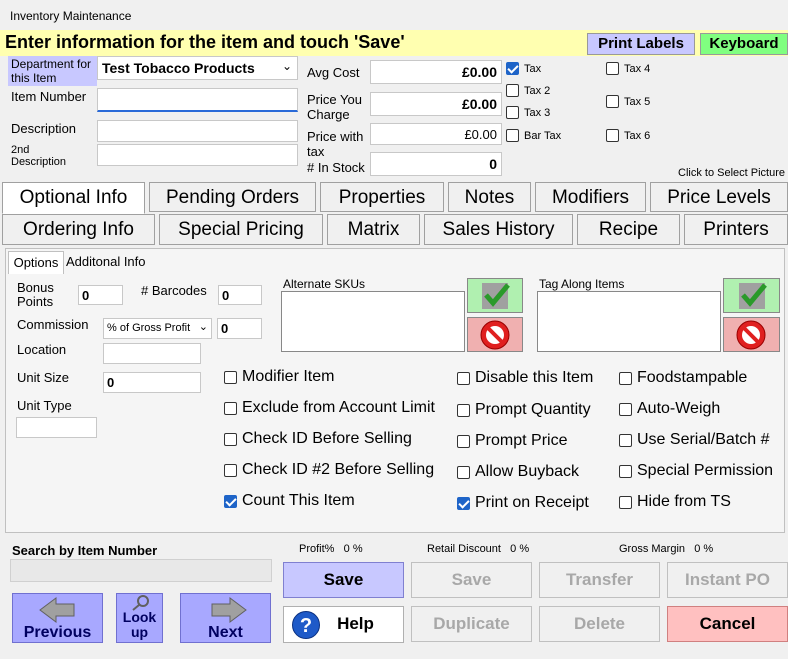  What do you see at coordinates (36, 262) in the screenshot?
I see `subtab-options: Options` at bounding box center [36, 262].